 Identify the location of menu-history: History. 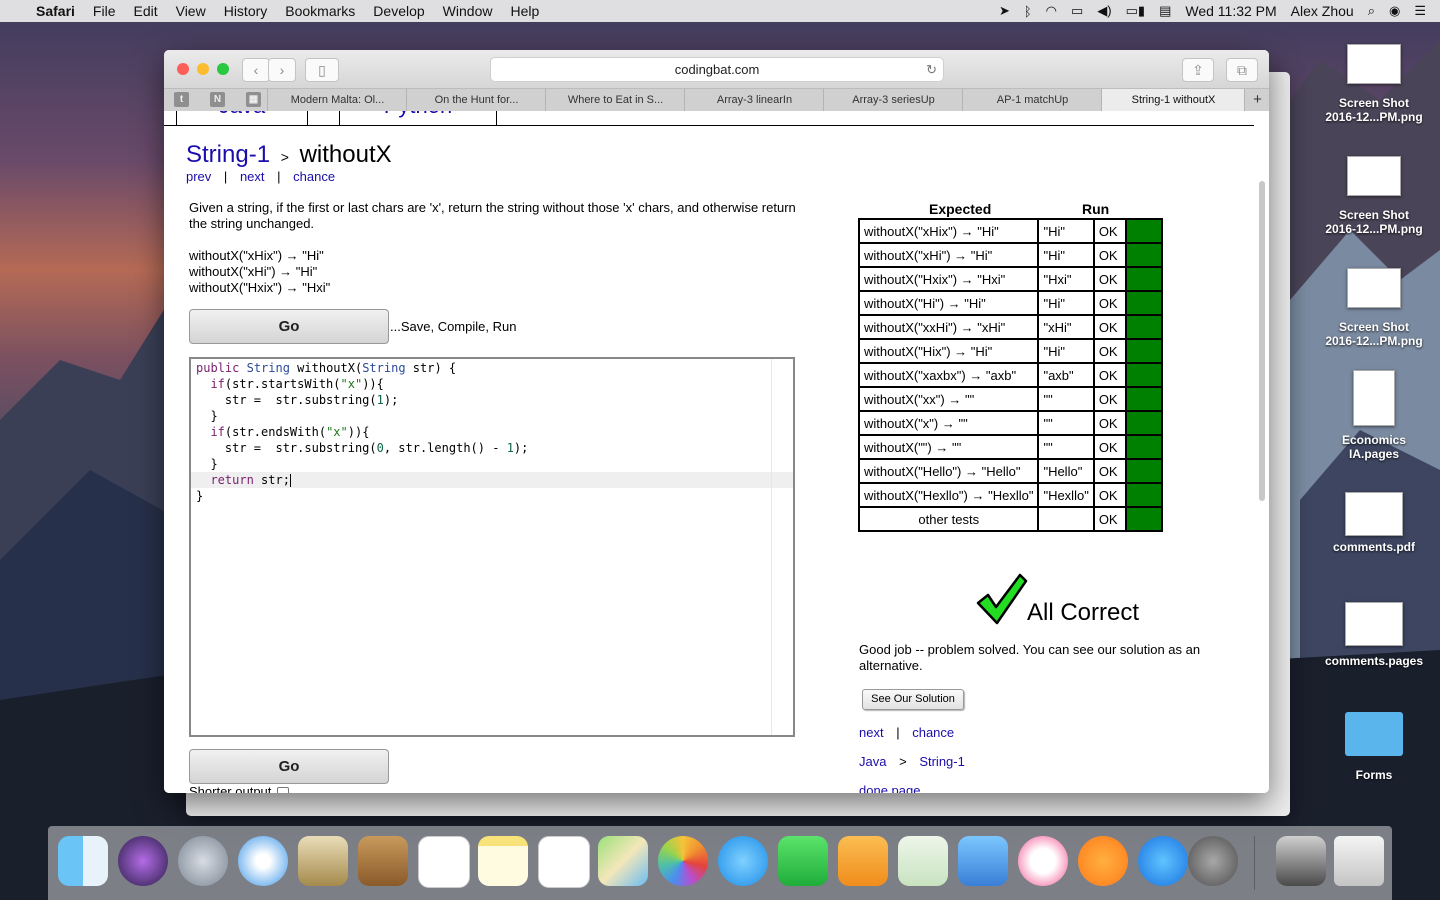
(246, 11).